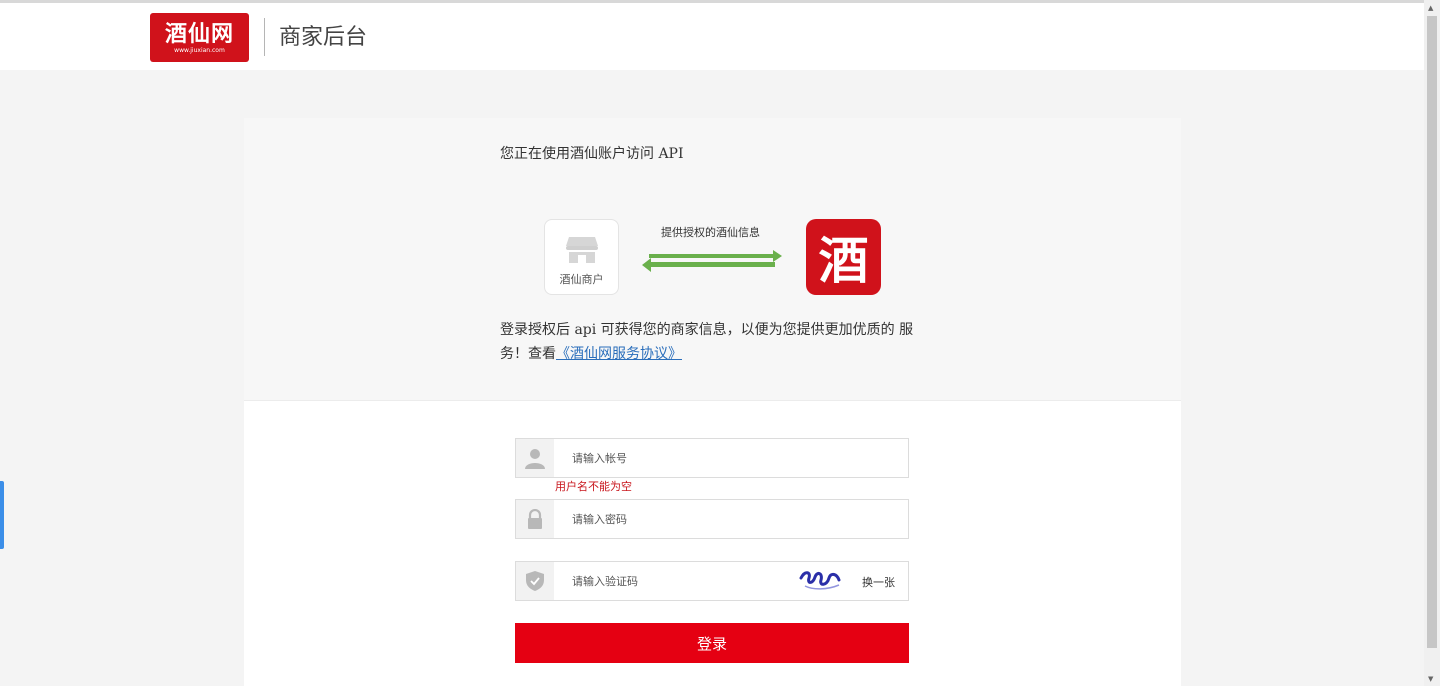 This screenshot has height=686, width=1440. What do you see at coordinates (710, 232) in the screenshot?
I see `flow-label: 提供授权的酒仙信息` at bounding box center [710, 232].